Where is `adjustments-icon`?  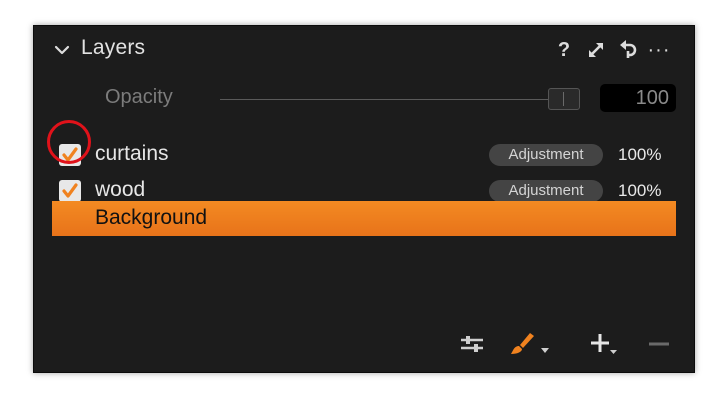 adjustments-icon is located at coordinates (472, 344).